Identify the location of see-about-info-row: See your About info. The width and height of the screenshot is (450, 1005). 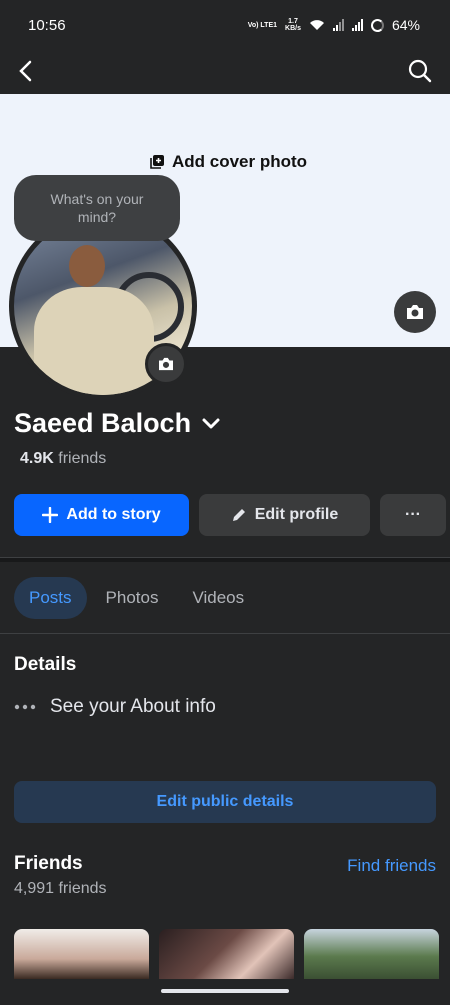
(115, 707).